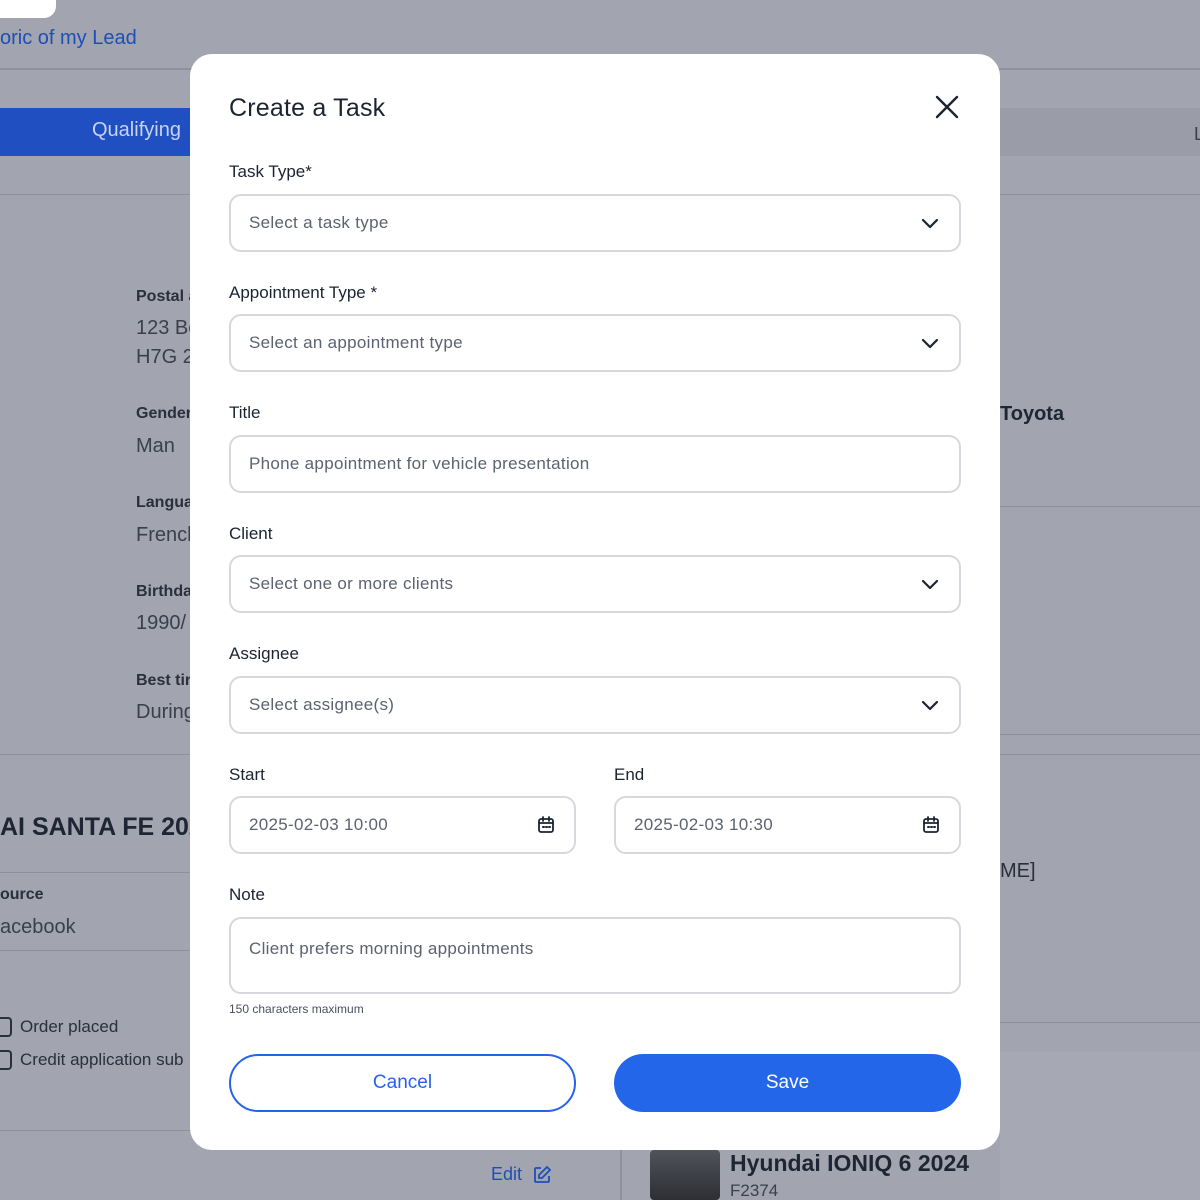 This screenshot has height=1200, width=1200. Describe the element at coordinates (164, 413) in the screenshot. I see `gender-label: Gender` at that location.